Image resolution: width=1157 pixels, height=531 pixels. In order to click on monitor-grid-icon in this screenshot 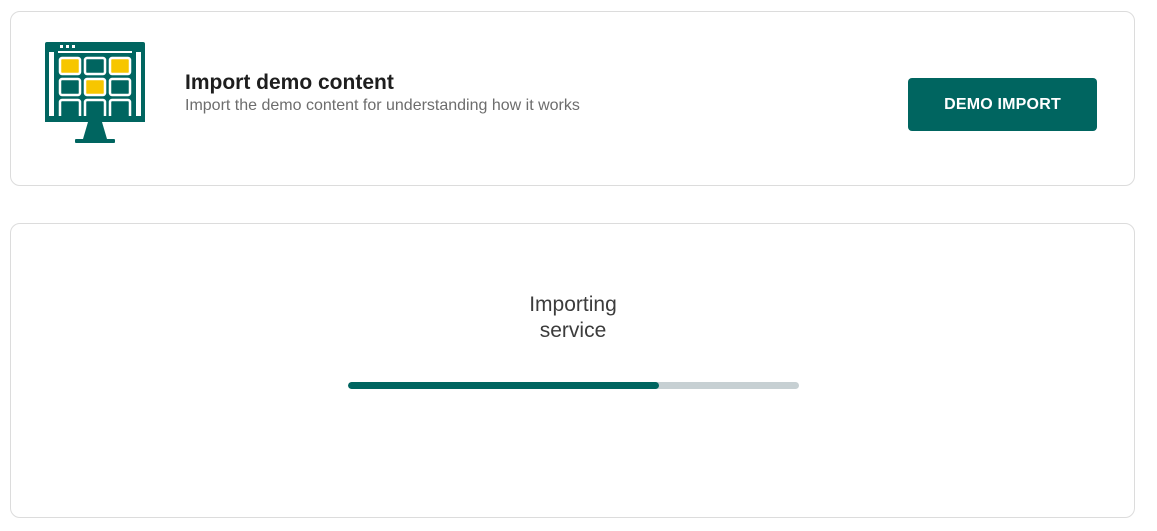, I will do `click(95, 92)`.